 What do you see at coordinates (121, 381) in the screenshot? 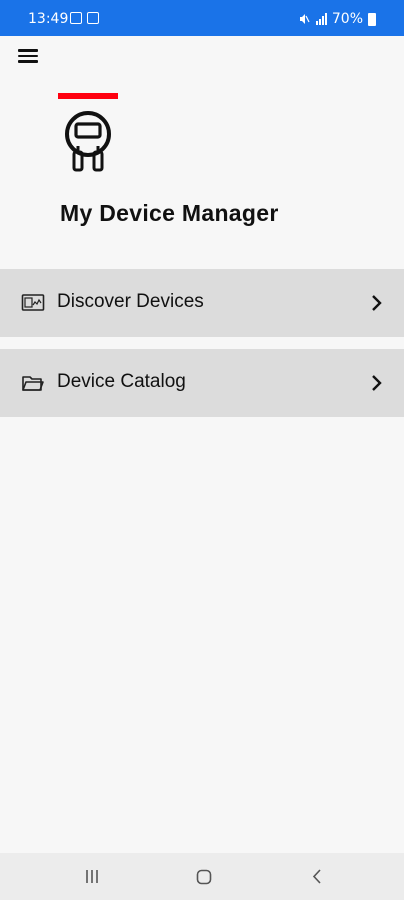
I see `menu-item-label: Device Catalog` at bounding box center [121, 381].